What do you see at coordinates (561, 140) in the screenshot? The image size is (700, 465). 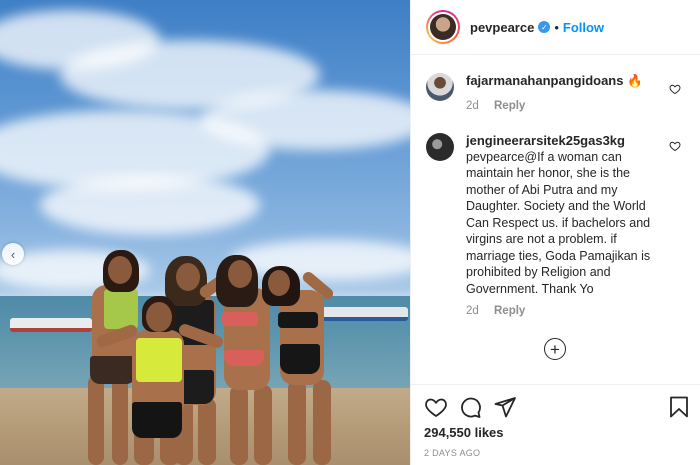 I see `commenter-username: jengineerarsitek25gas3kg` at bounding box center [561, 140].